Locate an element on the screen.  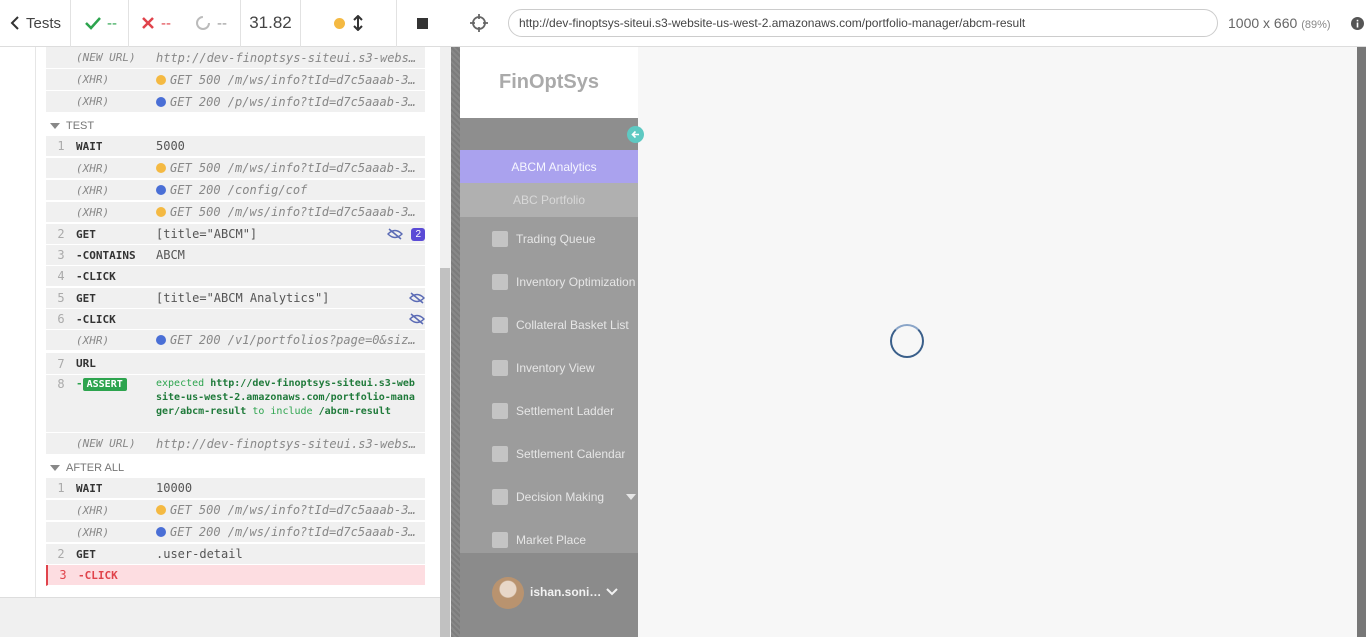
command-row: 7 URL is located at coordinates (235, 364).